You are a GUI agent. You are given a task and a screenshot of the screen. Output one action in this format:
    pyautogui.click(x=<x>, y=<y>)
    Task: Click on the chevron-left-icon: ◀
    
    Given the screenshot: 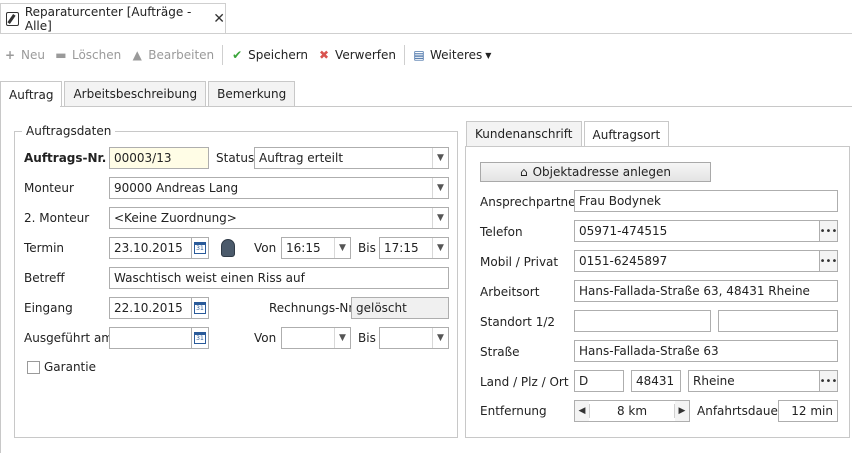 What is the action you would take?
    pyautogui.click(x=582, y=411)
    